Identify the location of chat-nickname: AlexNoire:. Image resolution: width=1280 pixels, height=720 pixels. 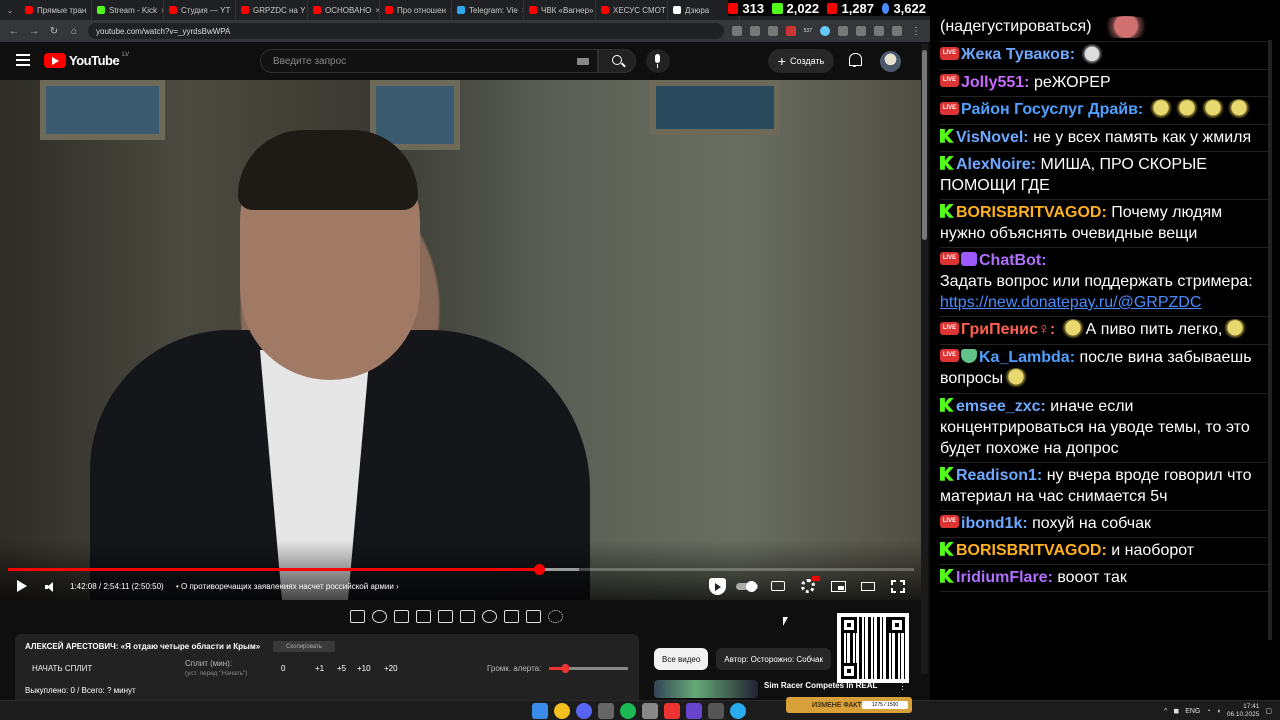
(996, 164).